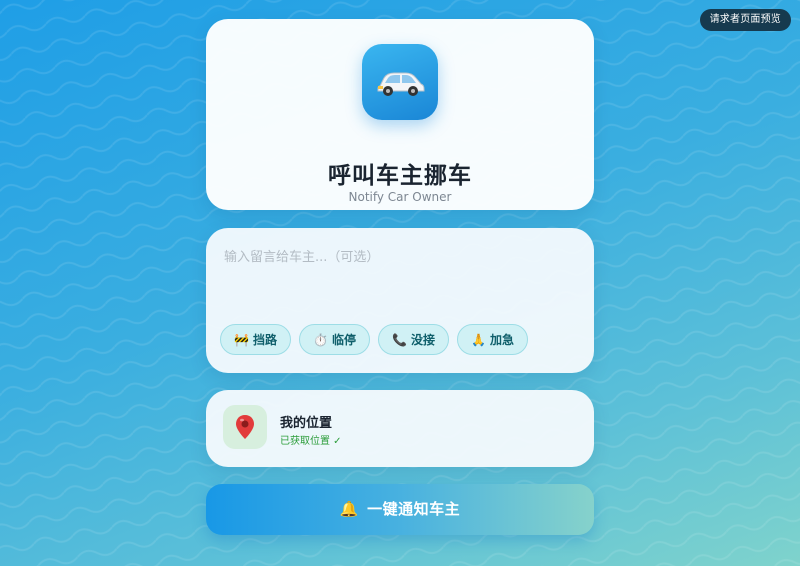  I want to click on roadblock-icon: 🚧, so click(241, 340).